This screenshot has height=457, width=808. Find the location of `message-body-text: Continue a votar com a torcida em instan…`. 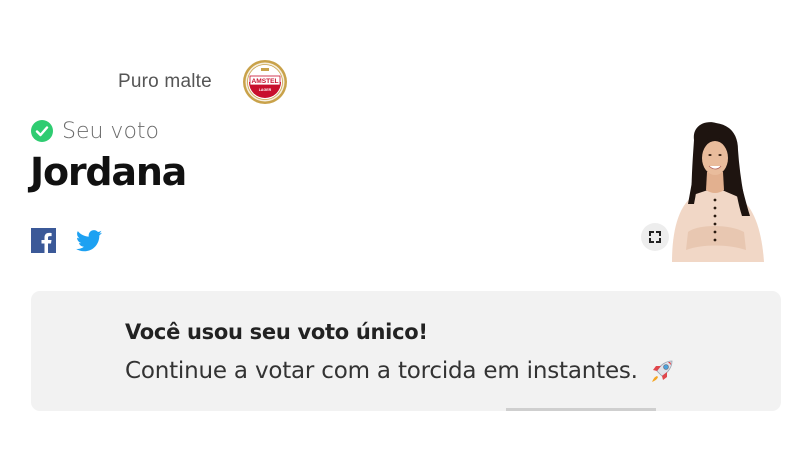

message-body-text: Continue a votar com a torcida em instan… is located at coordinates (381, 371).